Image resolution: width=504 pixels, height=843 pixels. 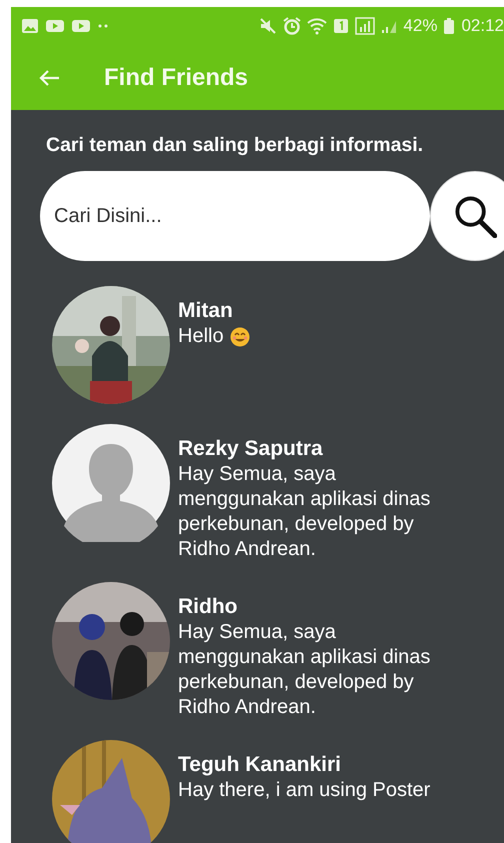 I want to click on screen-title: Find Friends, so click(x=176, y=78).